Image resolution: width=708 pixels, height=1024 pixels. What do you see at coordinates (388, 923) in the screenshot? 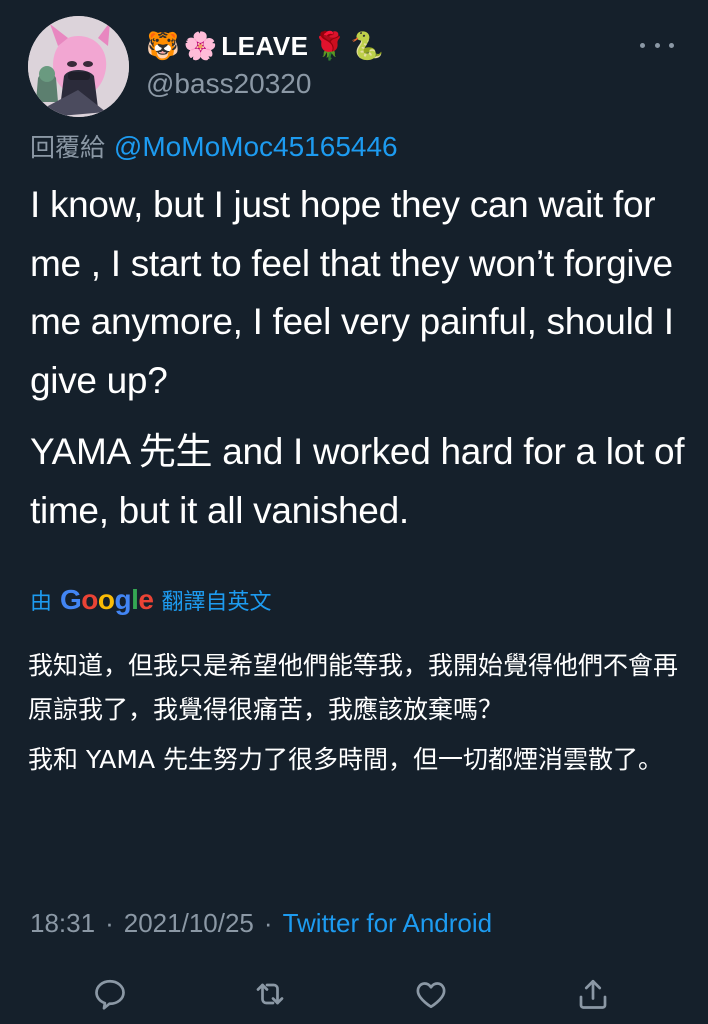
I see `tweet-source-link: Twitter for Android` at bounding box center [388, 923].